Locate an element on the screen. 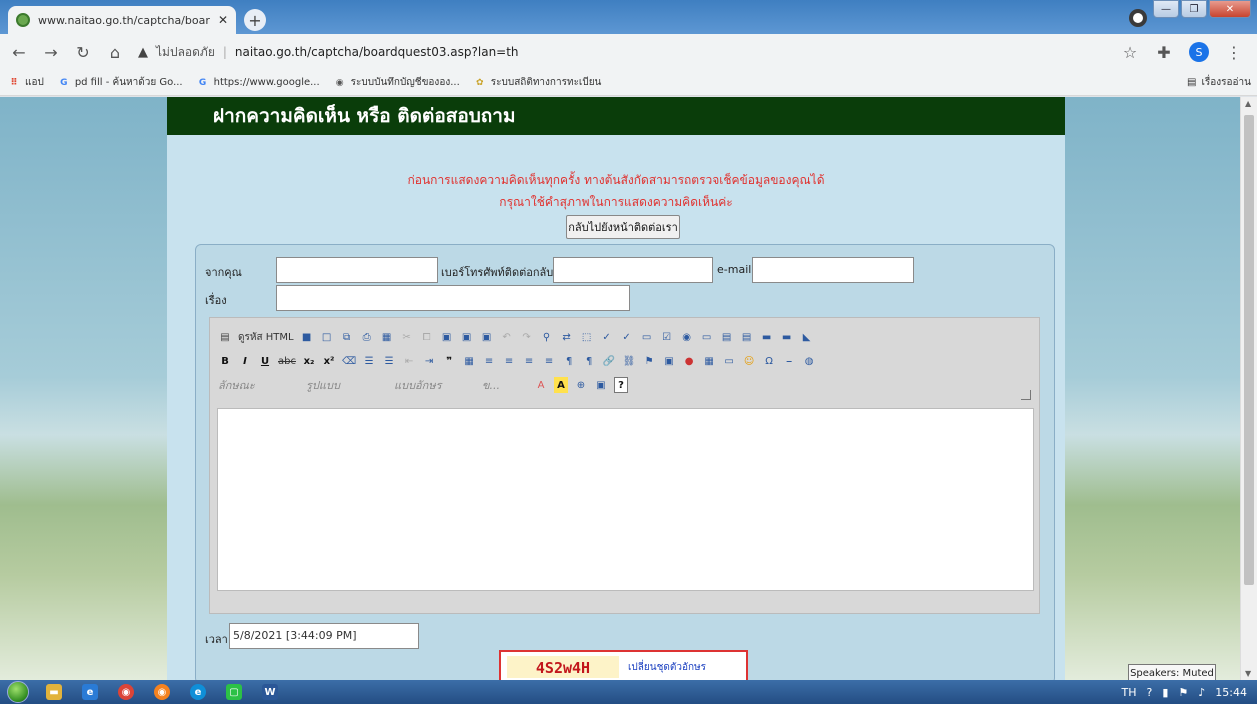  select-field-icon: ▤ is located at coordinates (747, 337).